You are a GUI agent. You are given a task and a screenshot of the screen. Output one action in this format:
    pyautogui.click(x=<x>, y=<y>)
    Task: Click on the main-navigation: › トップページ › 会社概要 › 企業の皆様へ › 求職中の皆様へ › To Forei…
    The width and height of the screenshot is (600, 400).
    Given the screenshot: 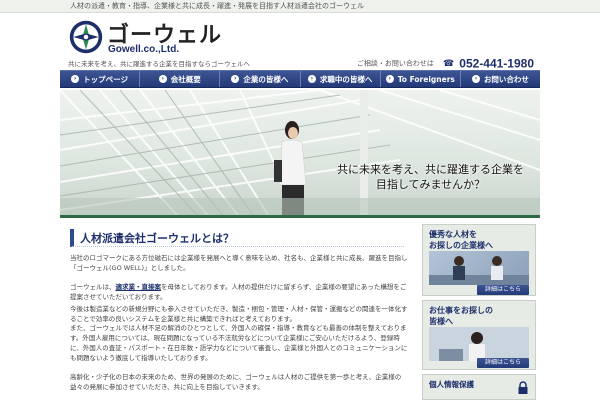 What is the action you would take?
    pyautogui.click(x=300, y=79)
    